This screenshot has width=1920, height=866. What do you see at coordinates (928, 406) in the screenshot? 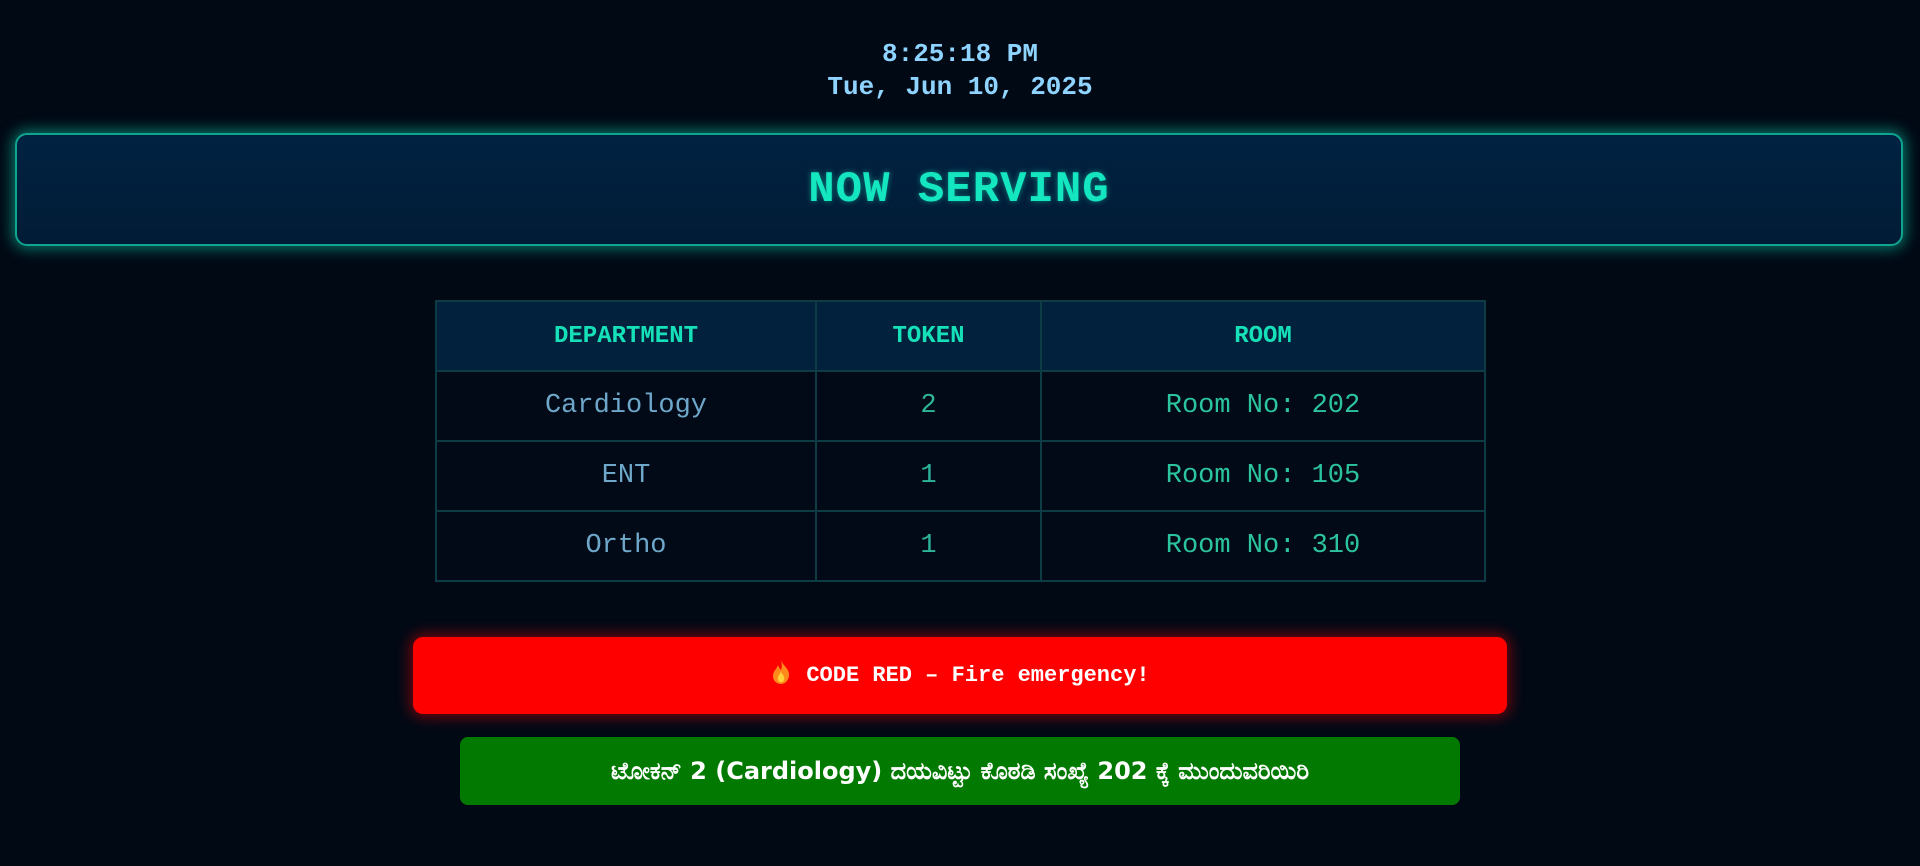
I see `cell-token: 2` at bounding box center [928, 406].